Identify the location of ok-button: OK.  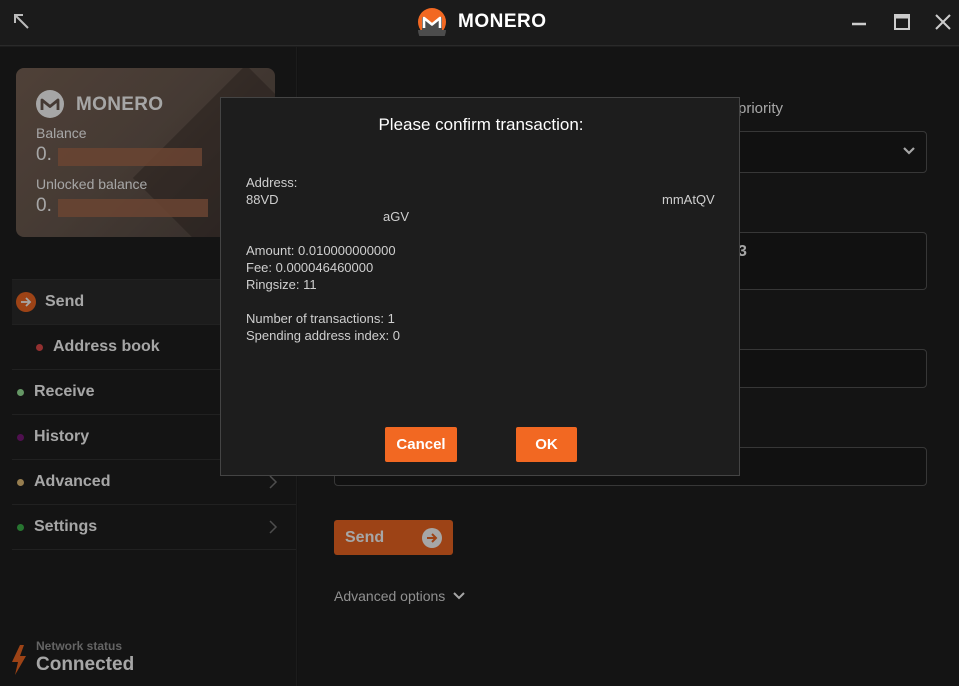
(546, 444).